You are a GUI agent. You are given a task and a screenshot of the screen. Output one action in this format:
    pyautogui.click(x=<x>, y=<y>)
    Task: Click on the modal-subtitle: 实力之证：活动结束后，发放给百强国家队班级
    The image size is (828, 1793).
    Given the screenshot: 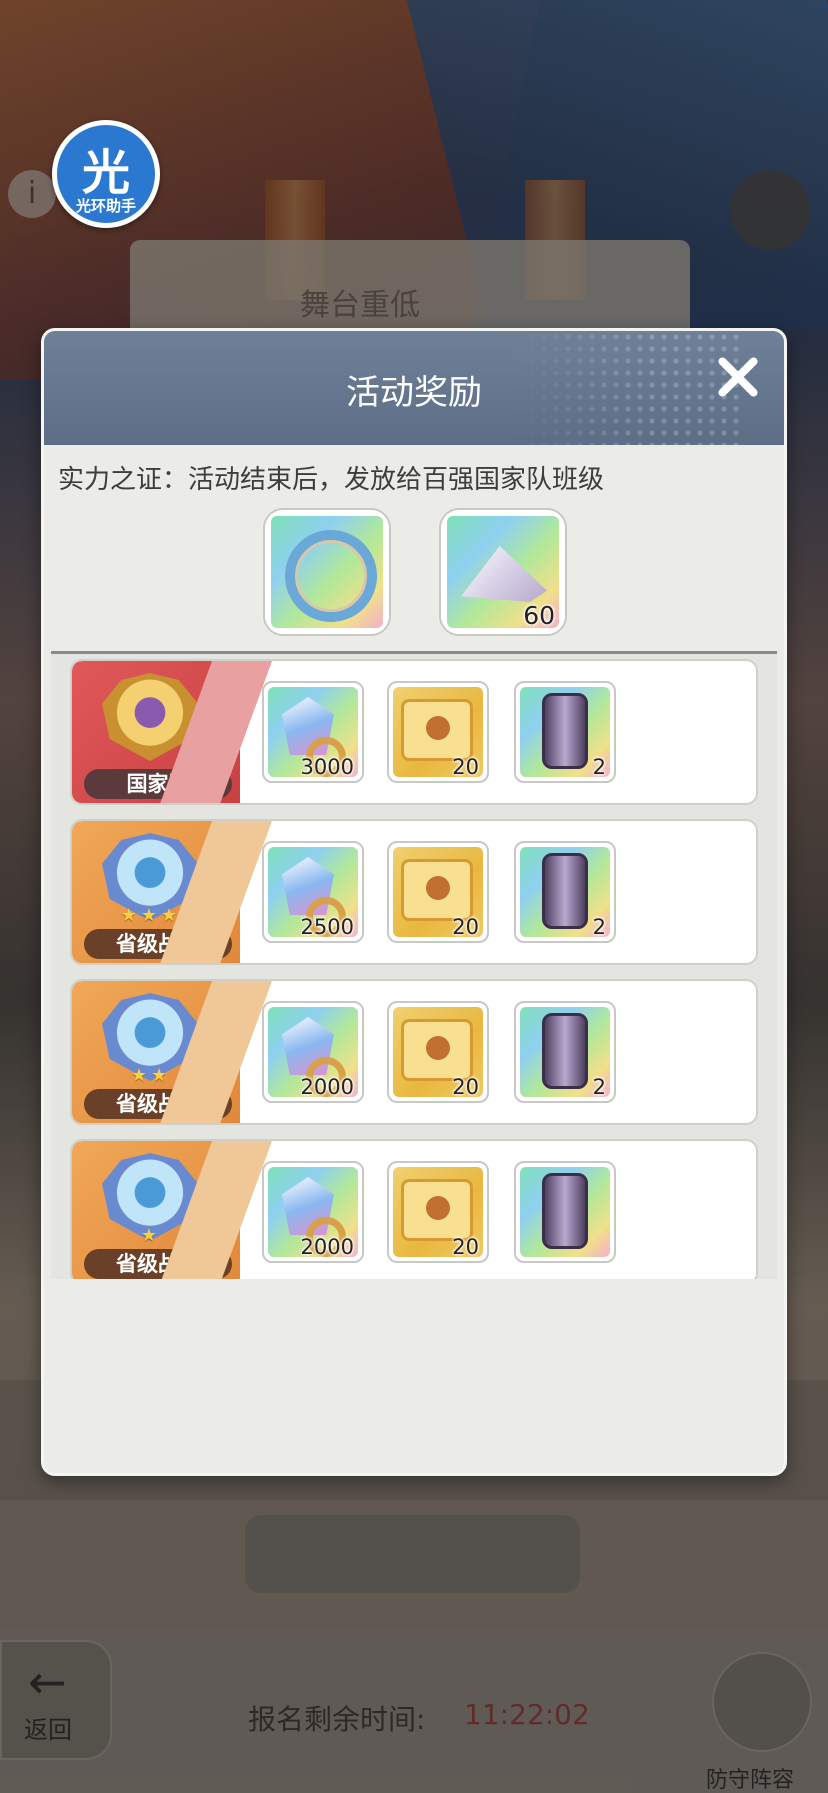 What is the action you would take?
    pyautogui.click(x=331, y=480)
    